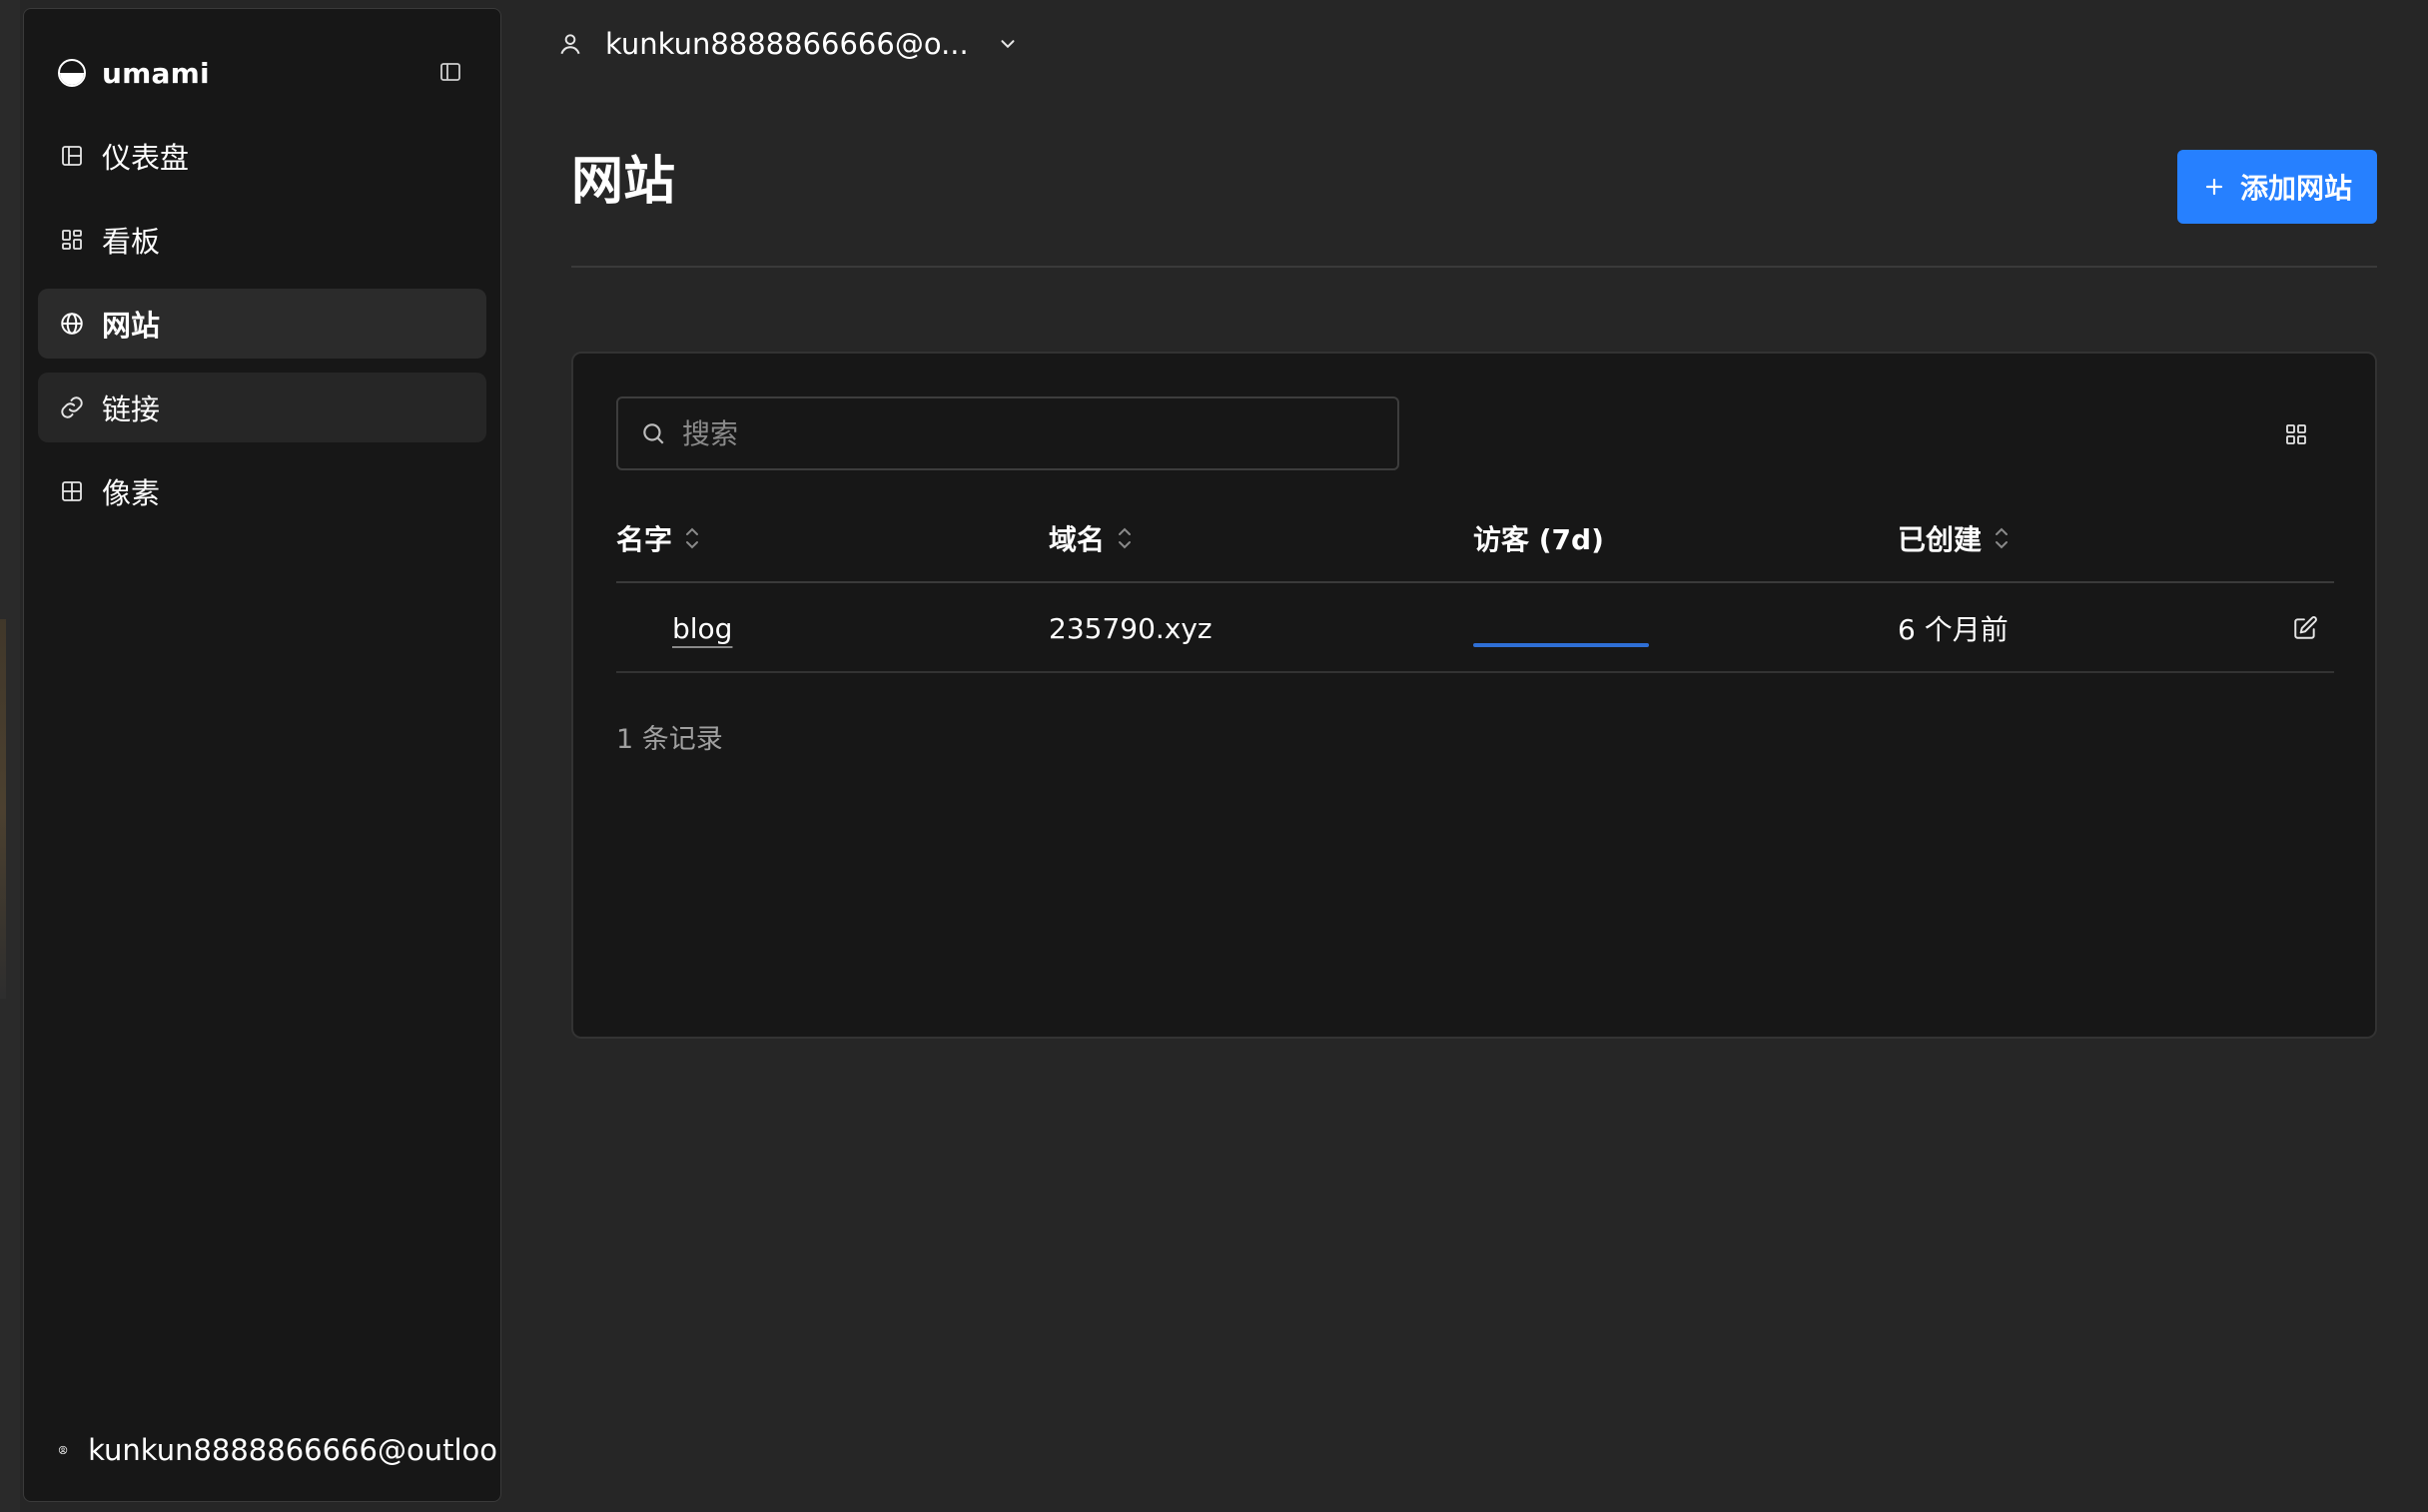  I want to click on column-header-name: 名字, so click(658, 538).